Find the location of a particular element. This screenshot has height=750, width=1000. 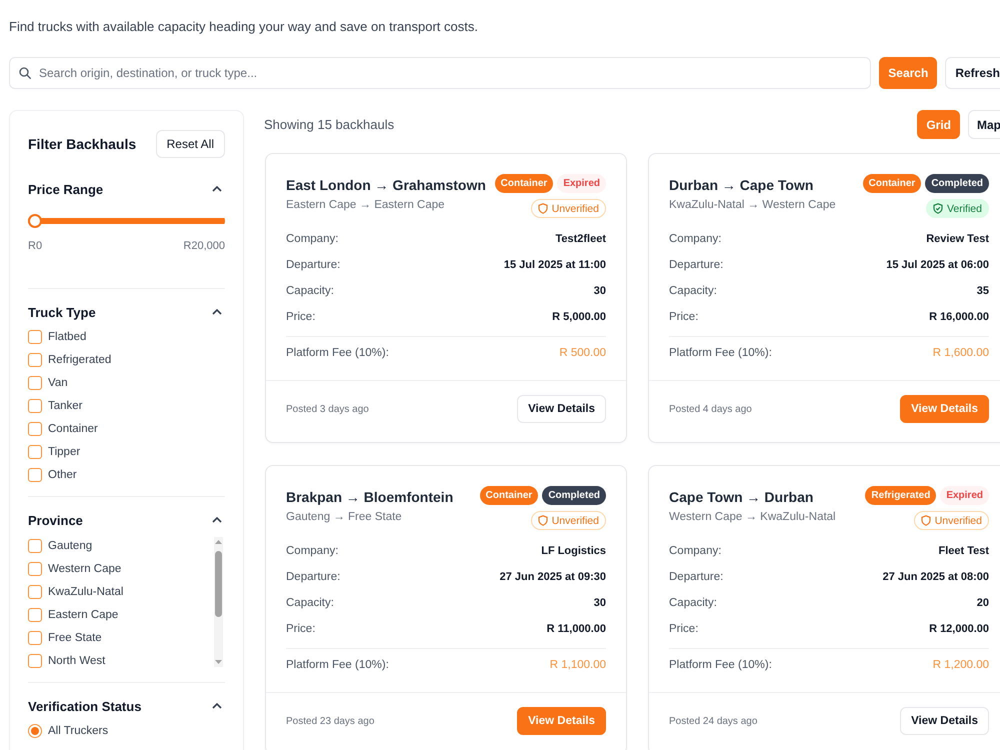

detail-value: 15 Jul 2025 at 06:00 is located at coordinates (937, 265).